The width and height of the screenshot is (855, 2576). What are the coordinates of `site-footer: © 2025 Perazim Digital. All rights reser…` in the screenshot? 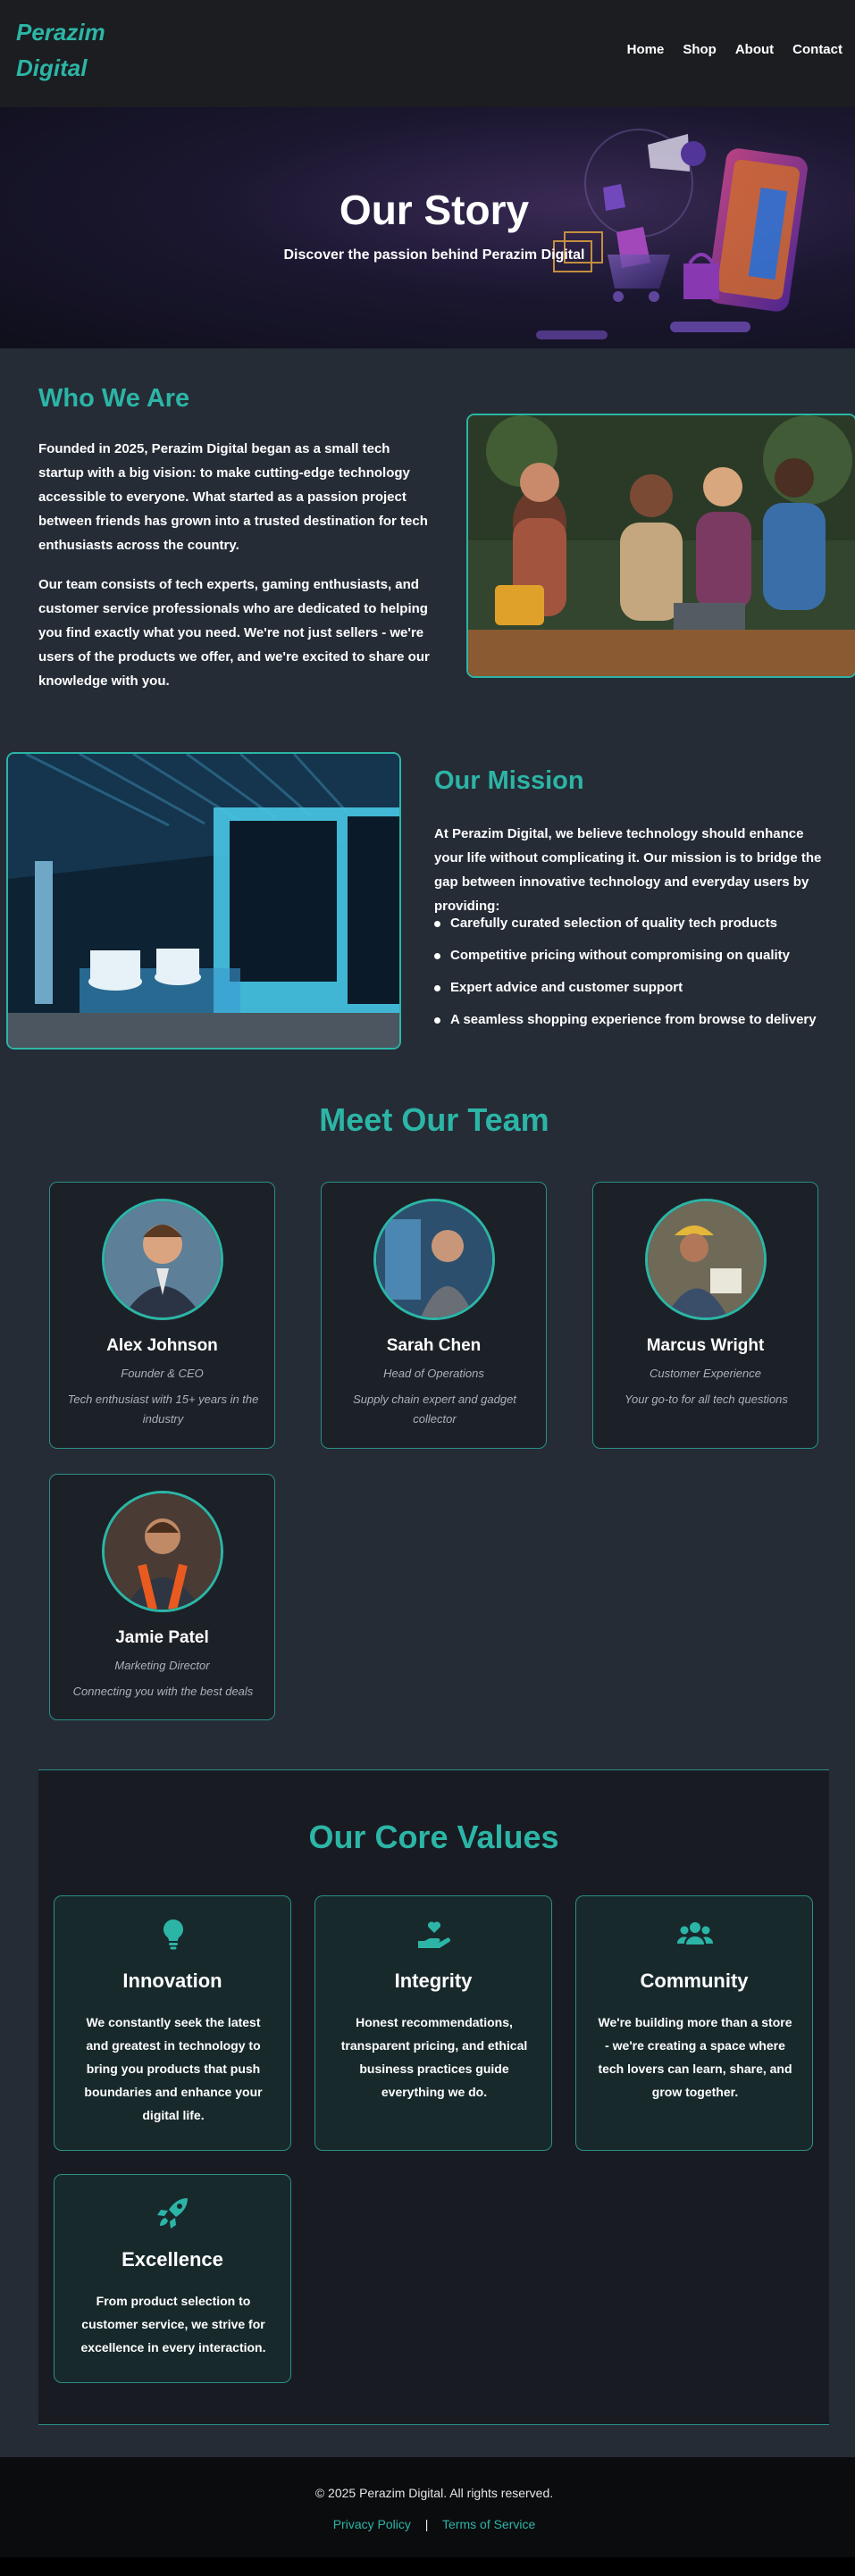 It's located at (427, 2507).